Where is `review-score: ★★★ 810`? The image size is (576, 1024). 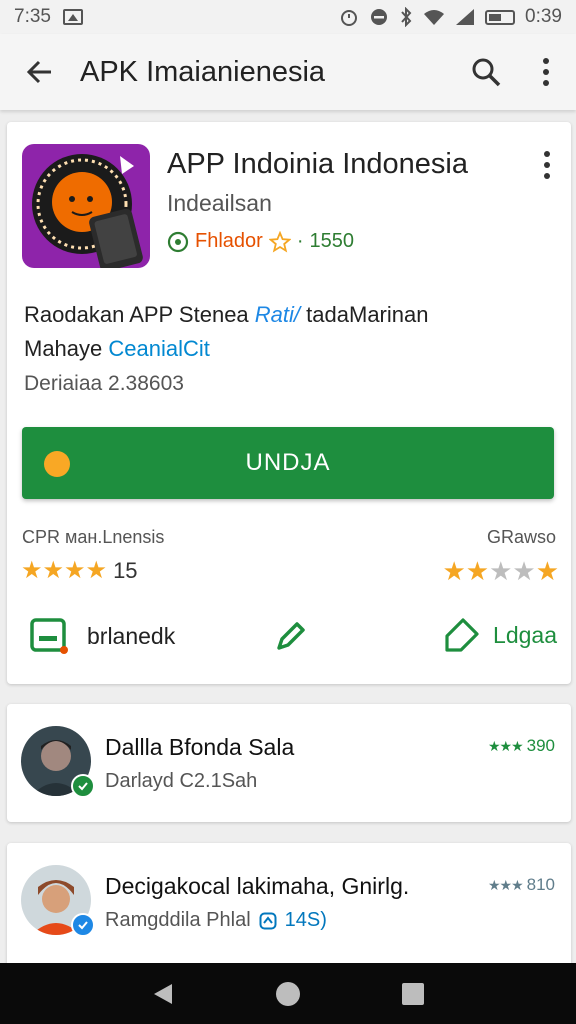
review-score: ★★★ 810 is located at coordinates (521, 885).